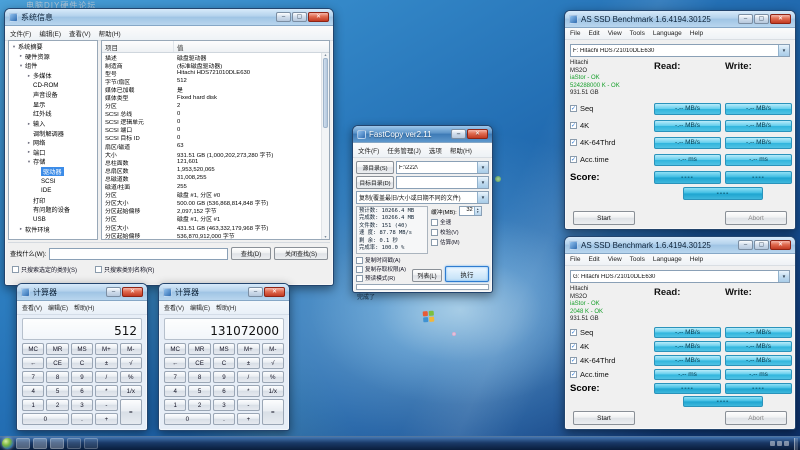 This screenshot has height=450, width=800. What do you see at coordinates (106, 377) in the screenshot?
I see `calculator-key: /` at bounding box center [106, 377].